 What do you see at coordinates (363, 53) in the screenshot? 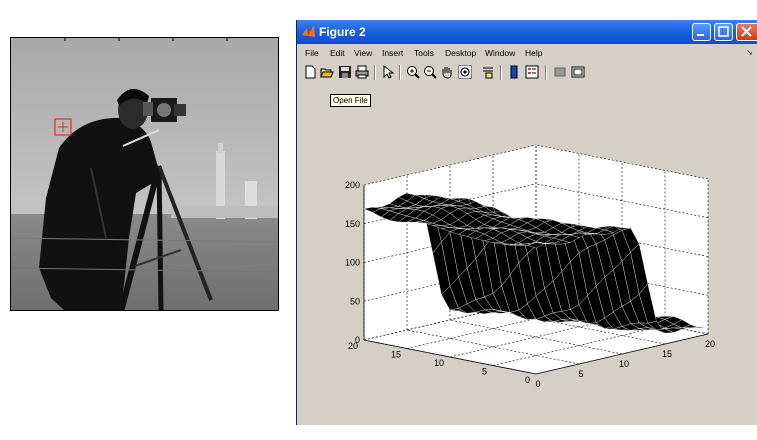
I see `menu-view: View` at bounding box center [363, 53].